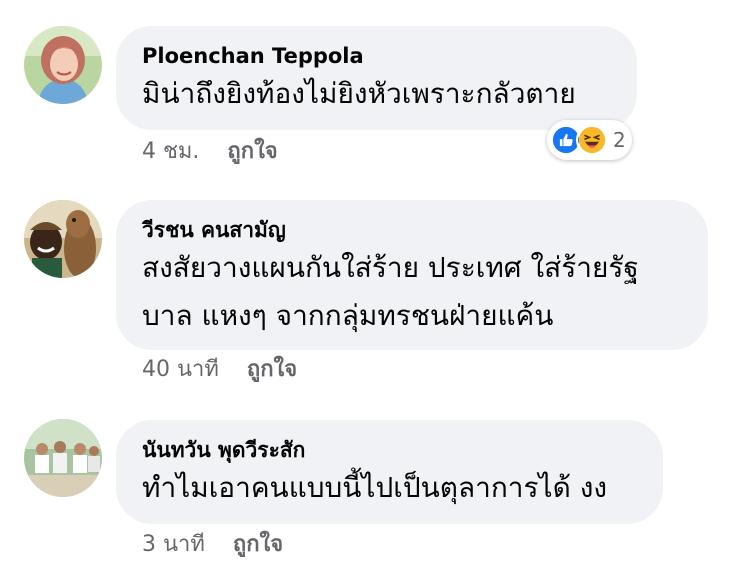 The image size is (750, 572). Describe the element at coordinates (219, 370) in the screenshot. I see `comment-meta: 40 นาที ถูกใจ` at that location.